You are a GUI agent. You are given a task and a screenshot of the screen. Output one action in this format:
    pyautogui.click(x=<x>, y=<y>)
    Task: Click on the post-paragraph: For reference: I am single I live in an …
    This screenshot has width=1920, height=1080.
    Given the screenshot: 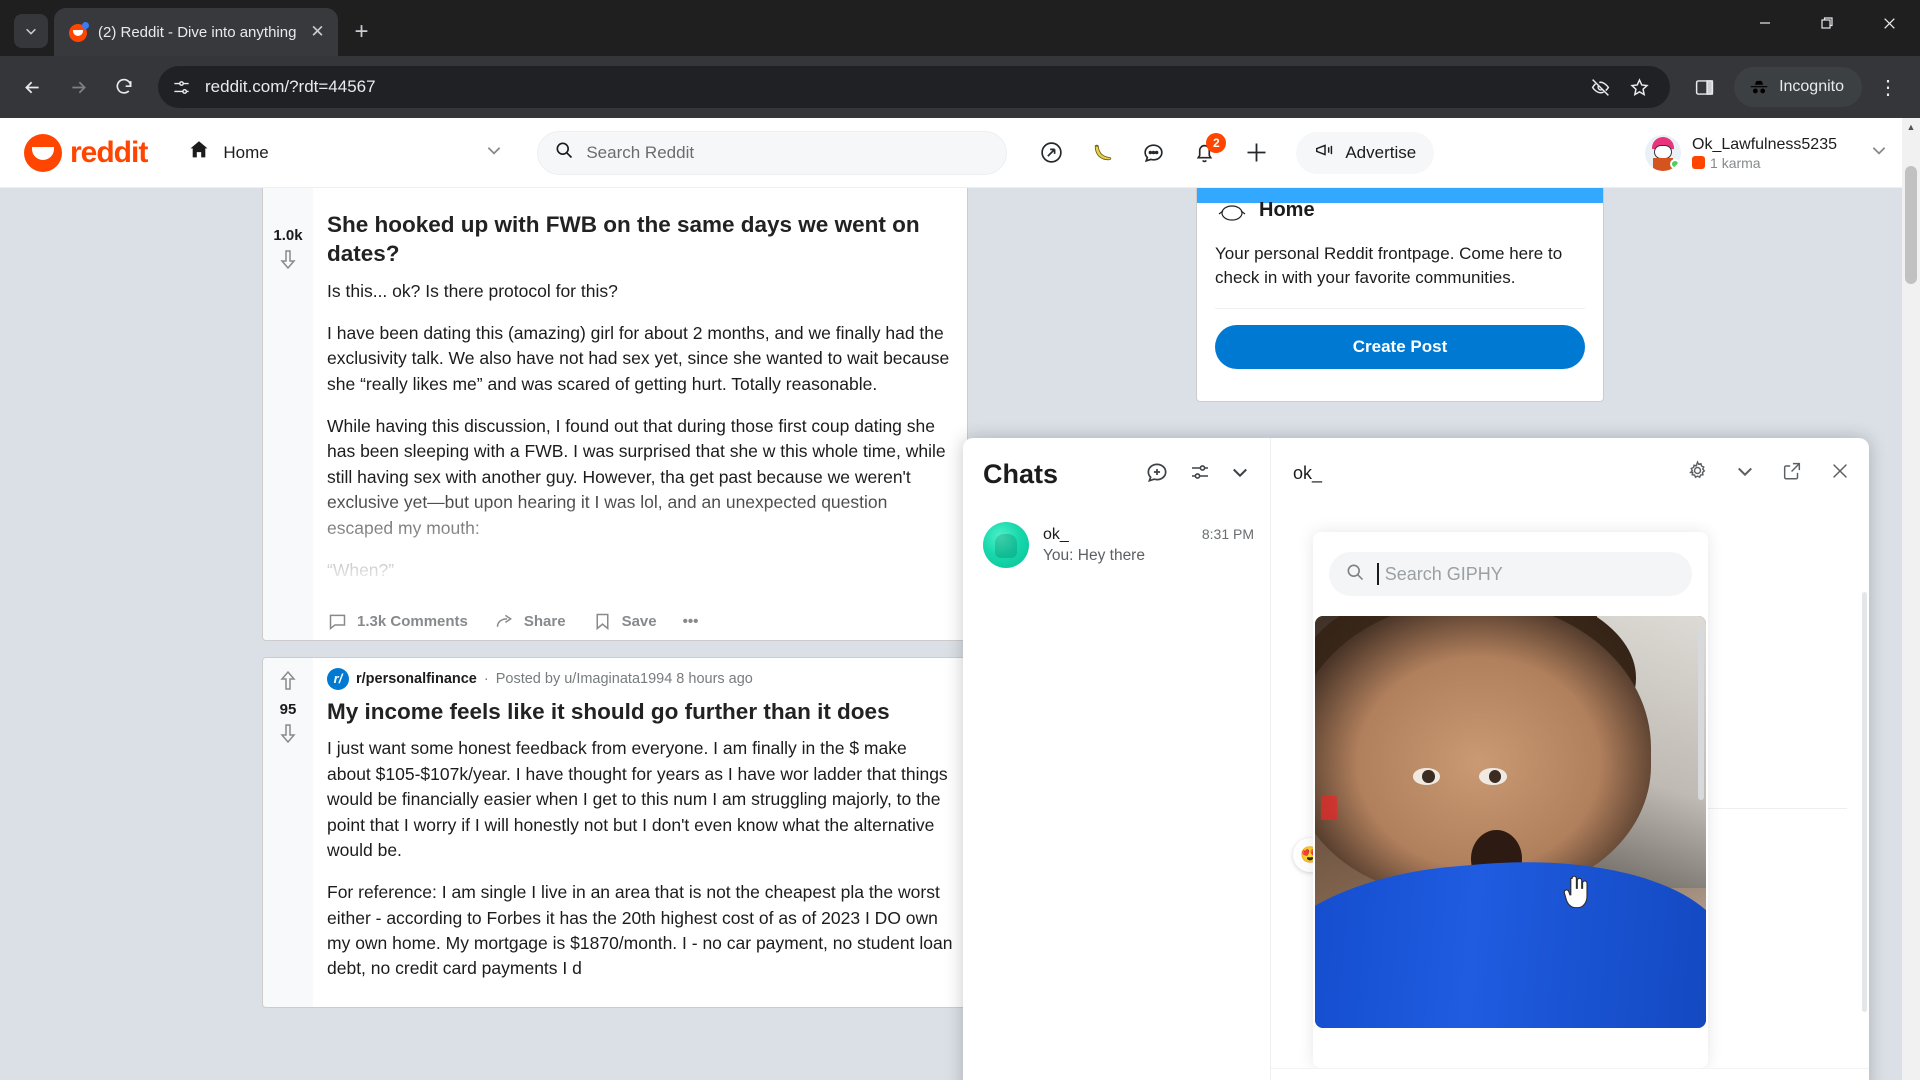 What is the action you would take?
    pyautogui.click(x=640, y=930)
    